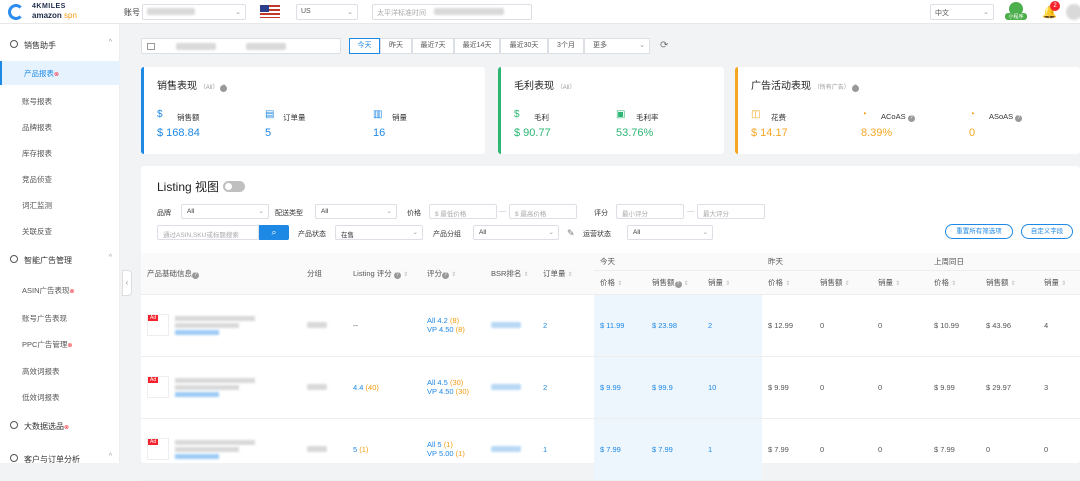 The width and height of the screenshot is (1080, 481). What do you see at coordinates (60, 153) in the screenshot?
I see `sidebar-item-inventory-report: 库存报表` at bounding box center [60, 153].